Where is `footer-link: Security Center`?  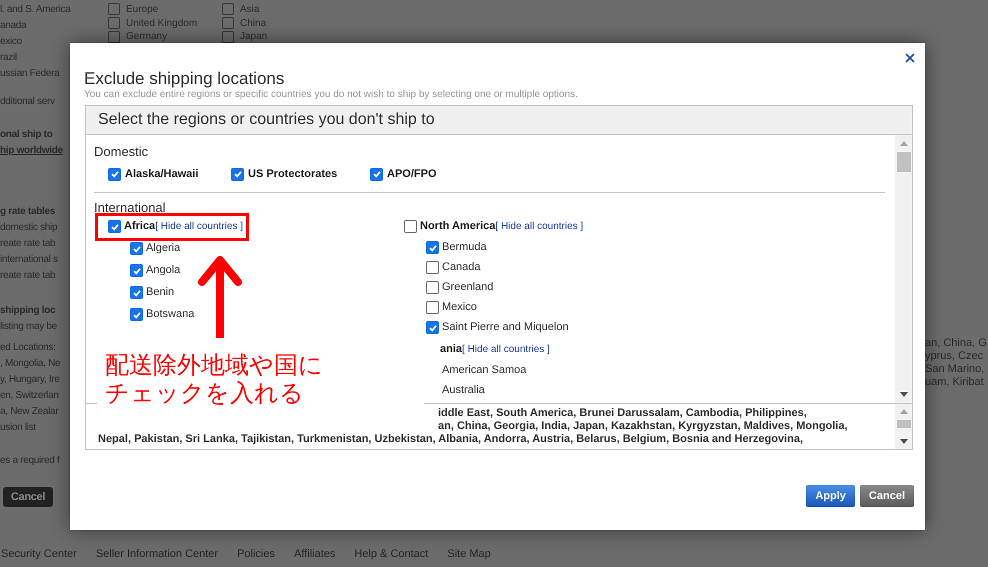 footer-link: Security Center is located at coordinates (39, 554).